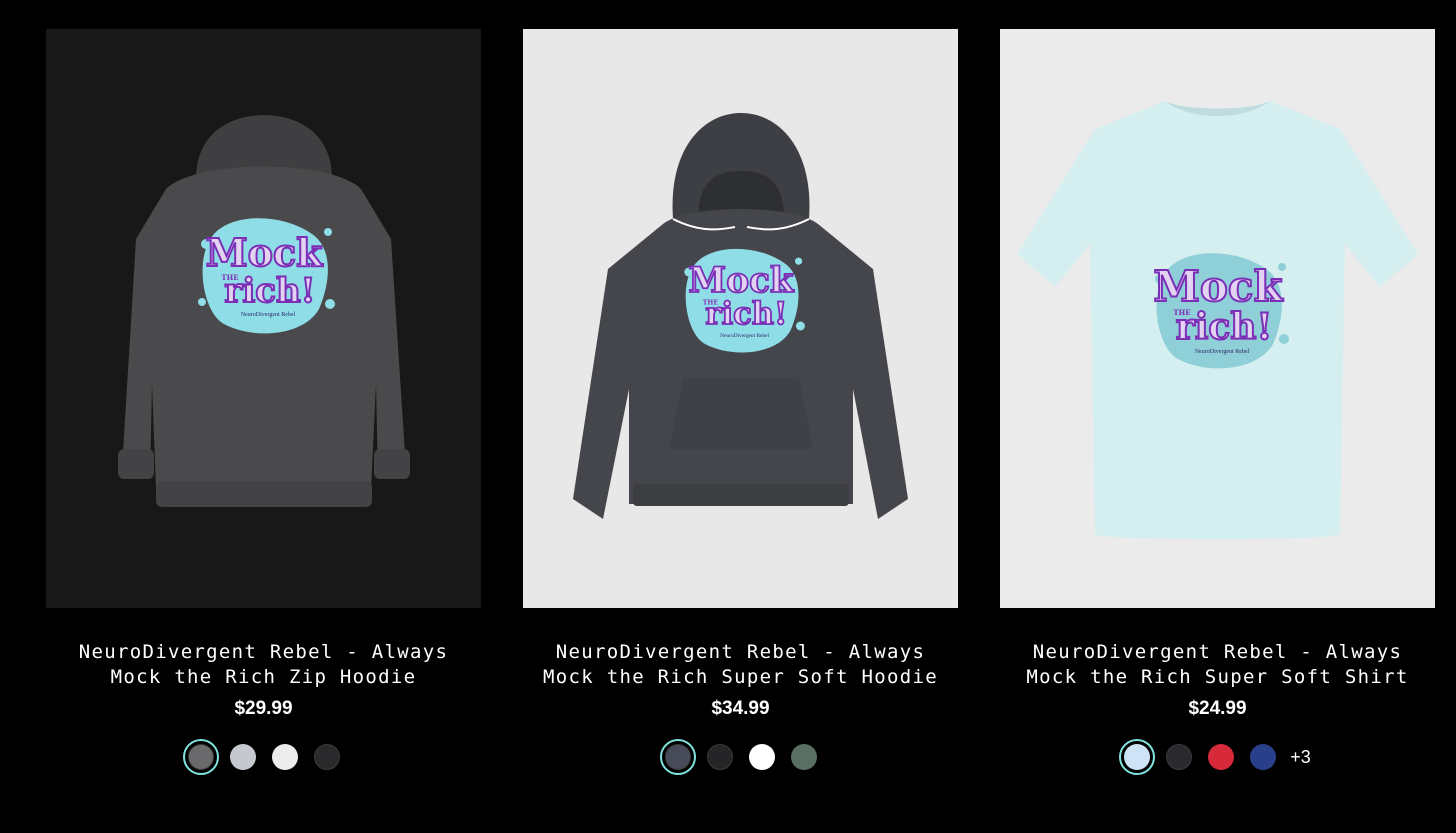 This screenshot has width=1456, height=833. I want to click on product-price: $34.99, so click(740, 708).